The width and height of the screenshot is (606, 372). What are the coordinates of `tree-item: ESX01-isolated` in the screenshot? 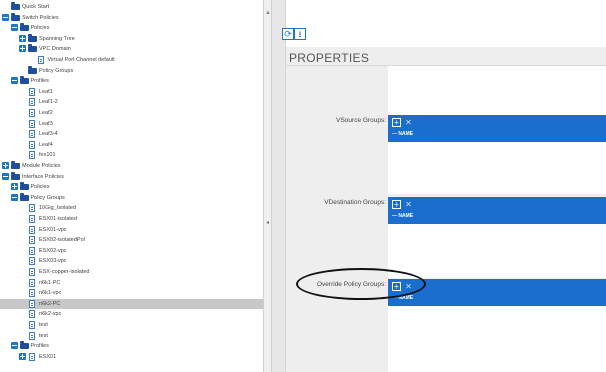 It's located at (131, 219).